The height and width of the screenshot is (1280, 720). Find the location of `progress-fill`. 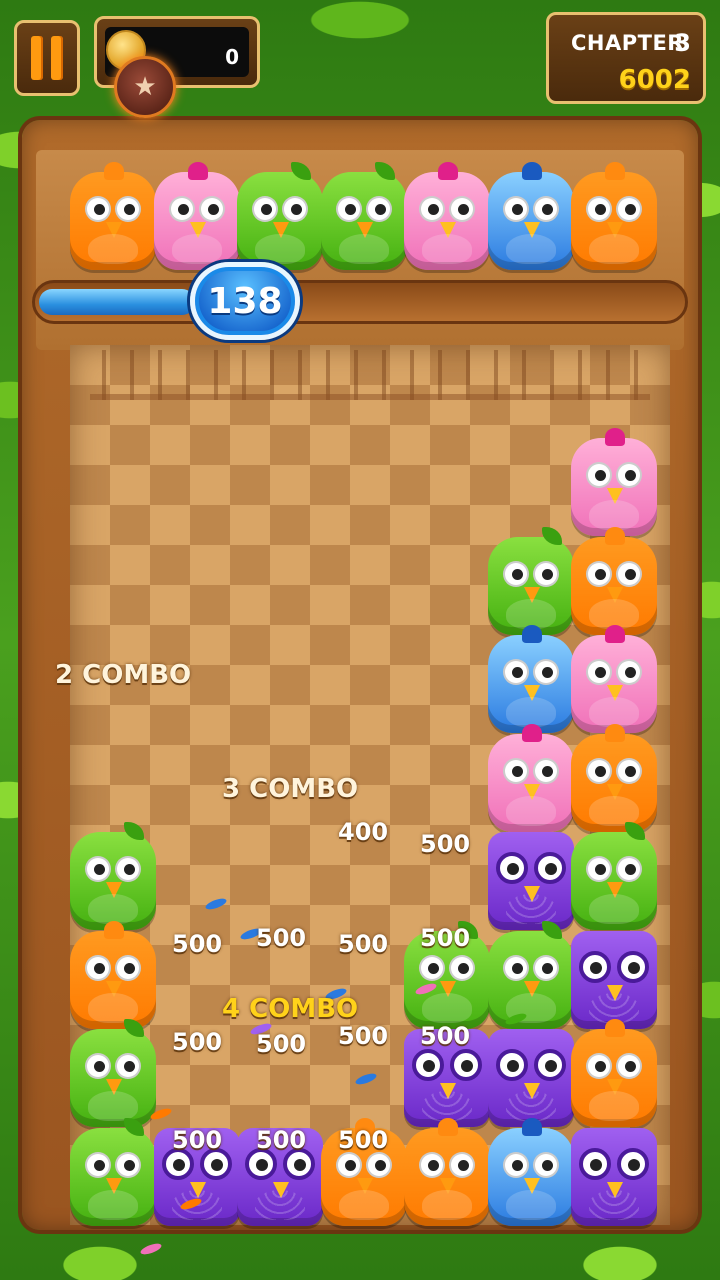

progress-fill is located at coordinates (117, 302).